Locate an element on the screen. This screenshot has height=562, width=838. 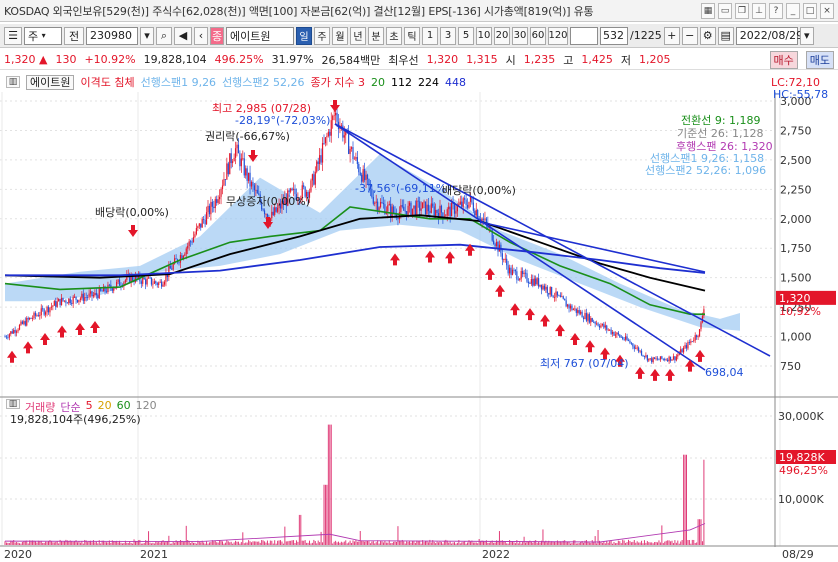
all-button: 전 is located at coordinates (74, 35).